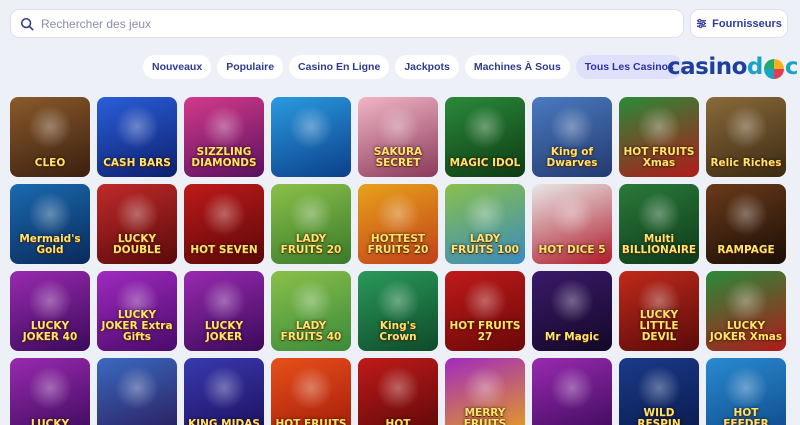 The image size is (800, 425). I want to click on tab-nouveaux: Nouveaux, so click(177, 67).